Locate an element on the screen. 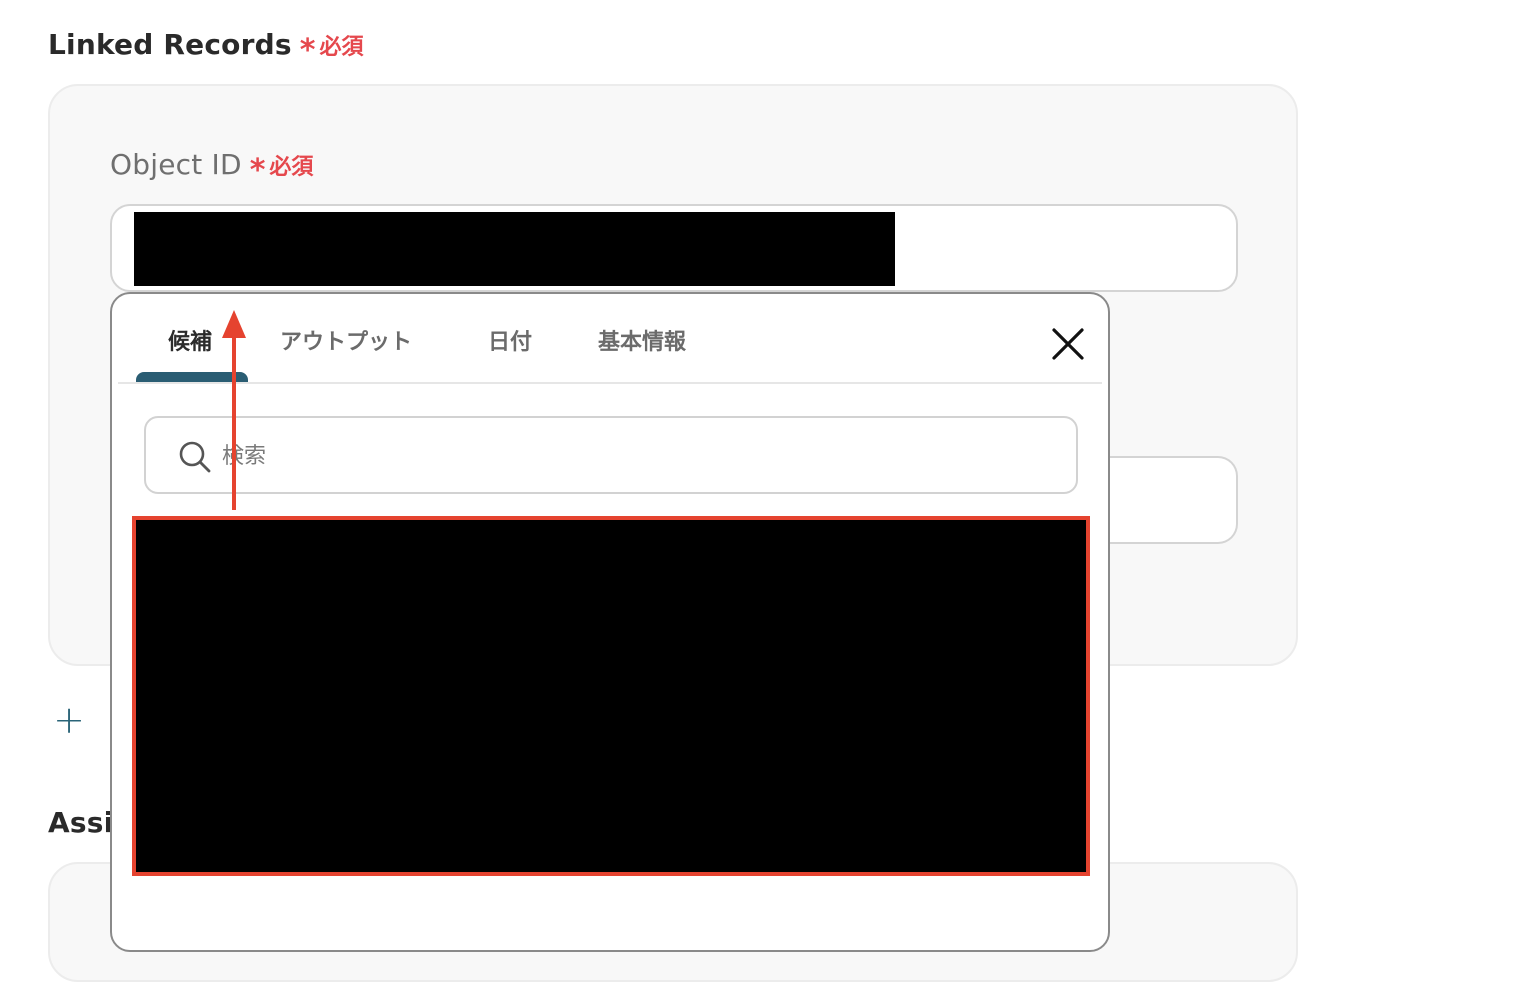 This screenshot has height=982, width=1514. plus-icon: + is located at coordinates (69, 720).